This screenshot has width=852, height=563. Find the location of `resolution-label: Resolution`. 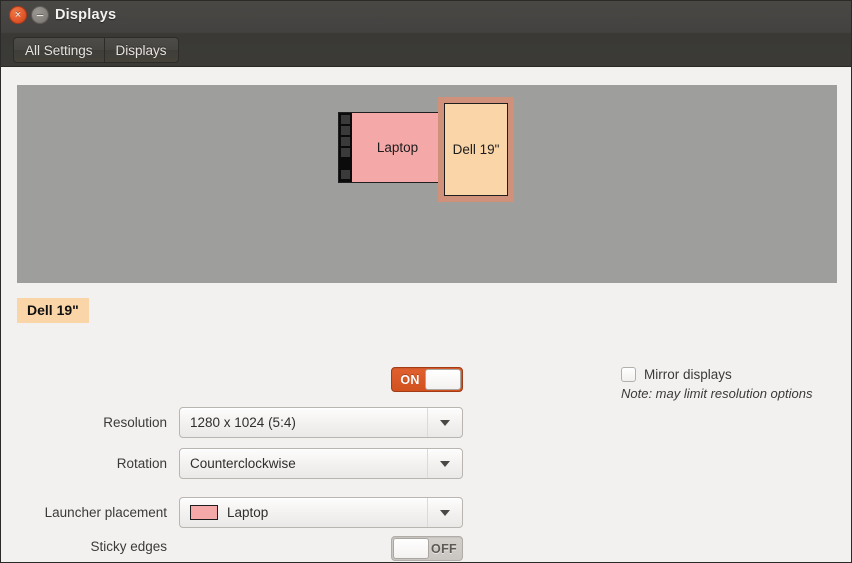

resolution-label: Resolution is located at coordinates (135, 422).